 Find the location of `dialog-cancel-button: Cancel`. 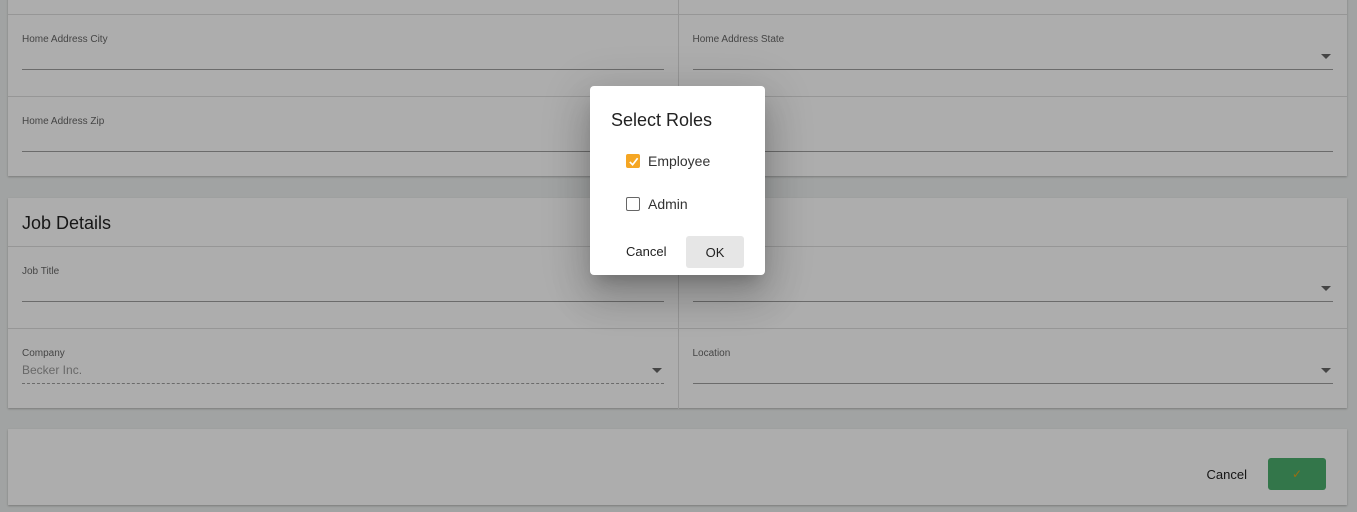

dialog-cancel-button: Cancel is located at coordinates (646, 251).